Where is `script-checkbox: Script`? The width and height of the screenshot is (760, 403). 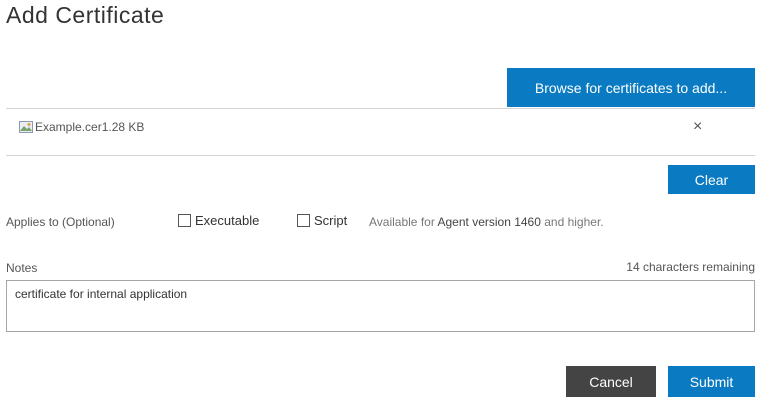
script-checkbox: Script is located at coordinates (322, 220).